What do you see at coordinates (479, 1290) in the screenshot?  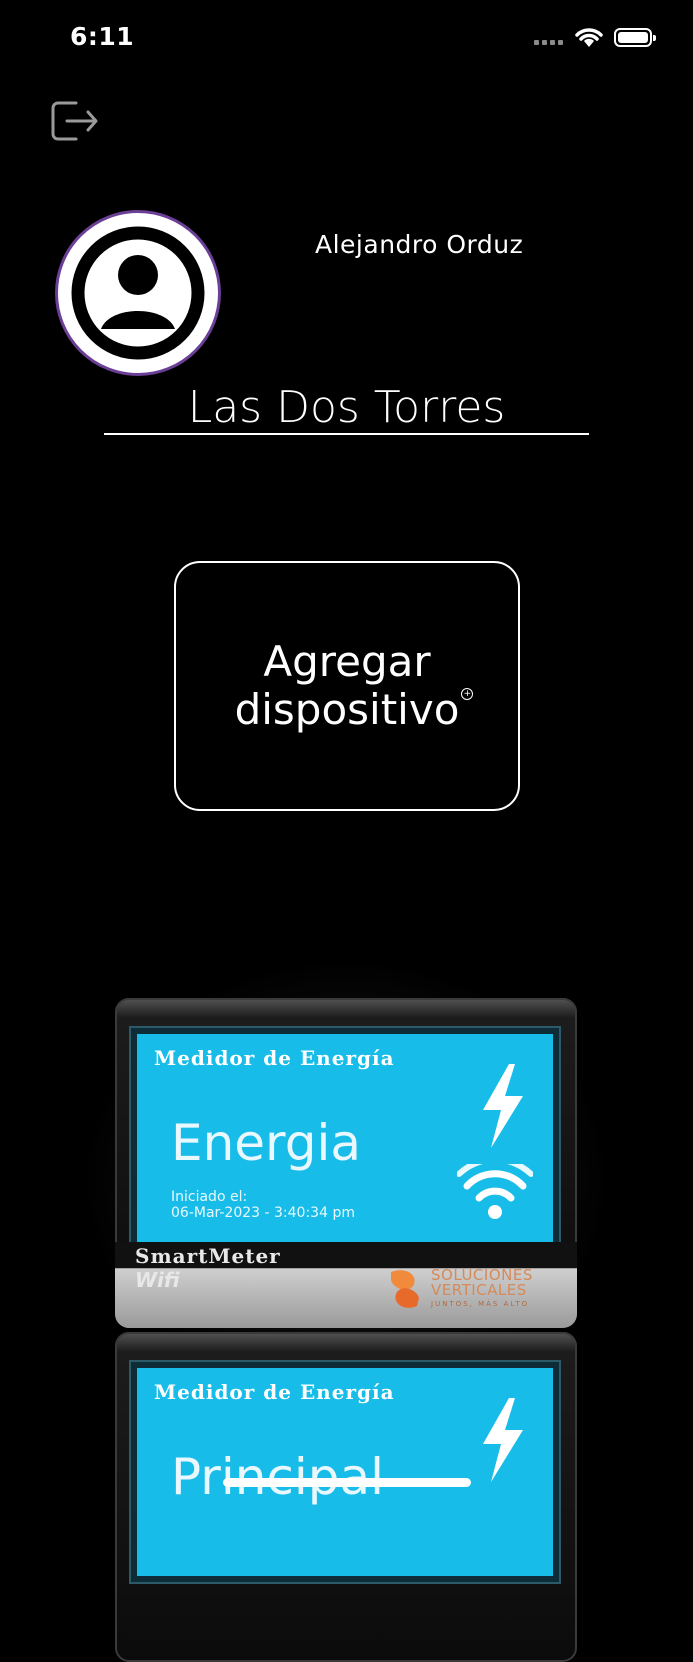 I see `maker-name-line2: VERTICALES` at bounding box center [479, 1290].